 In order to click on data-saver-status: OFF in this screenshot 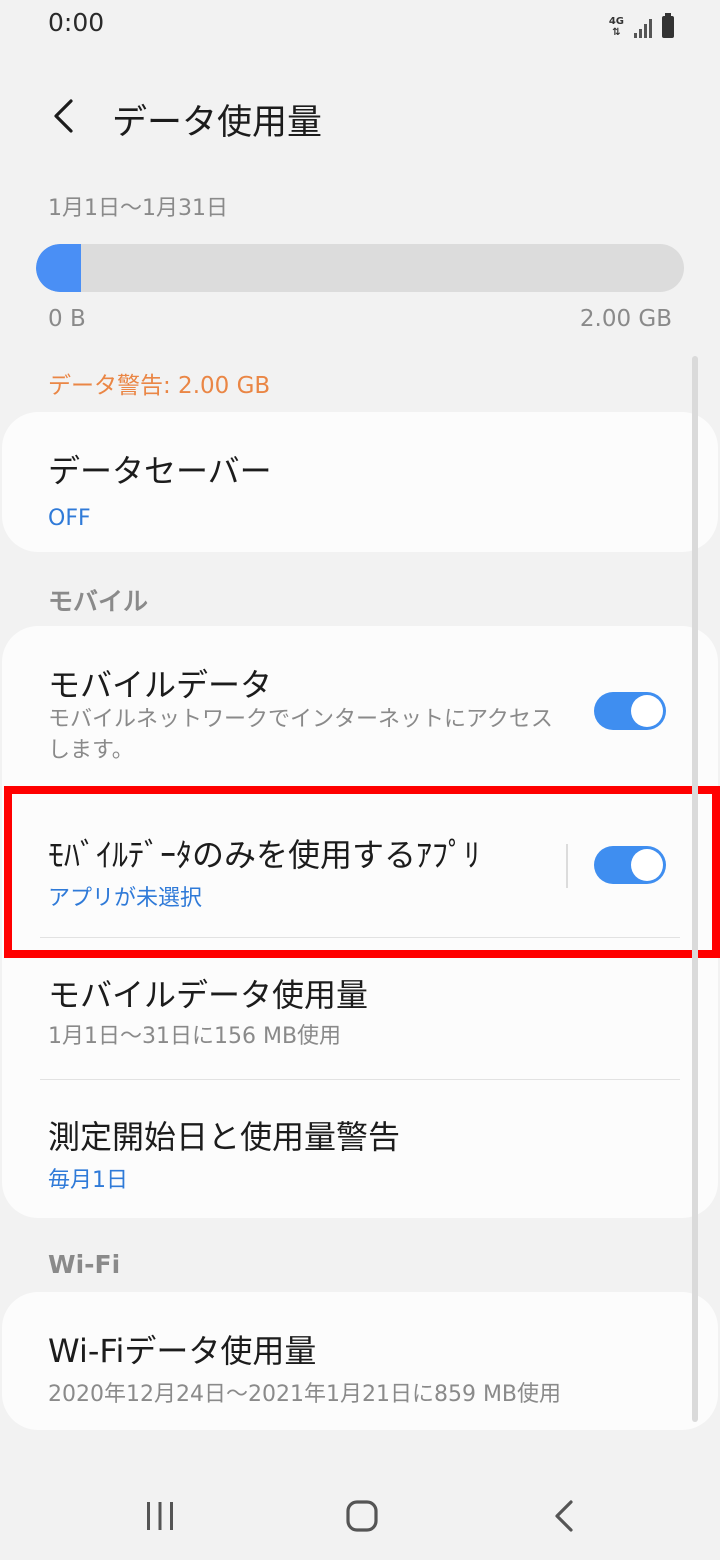, I will do `click(69, 518)`.